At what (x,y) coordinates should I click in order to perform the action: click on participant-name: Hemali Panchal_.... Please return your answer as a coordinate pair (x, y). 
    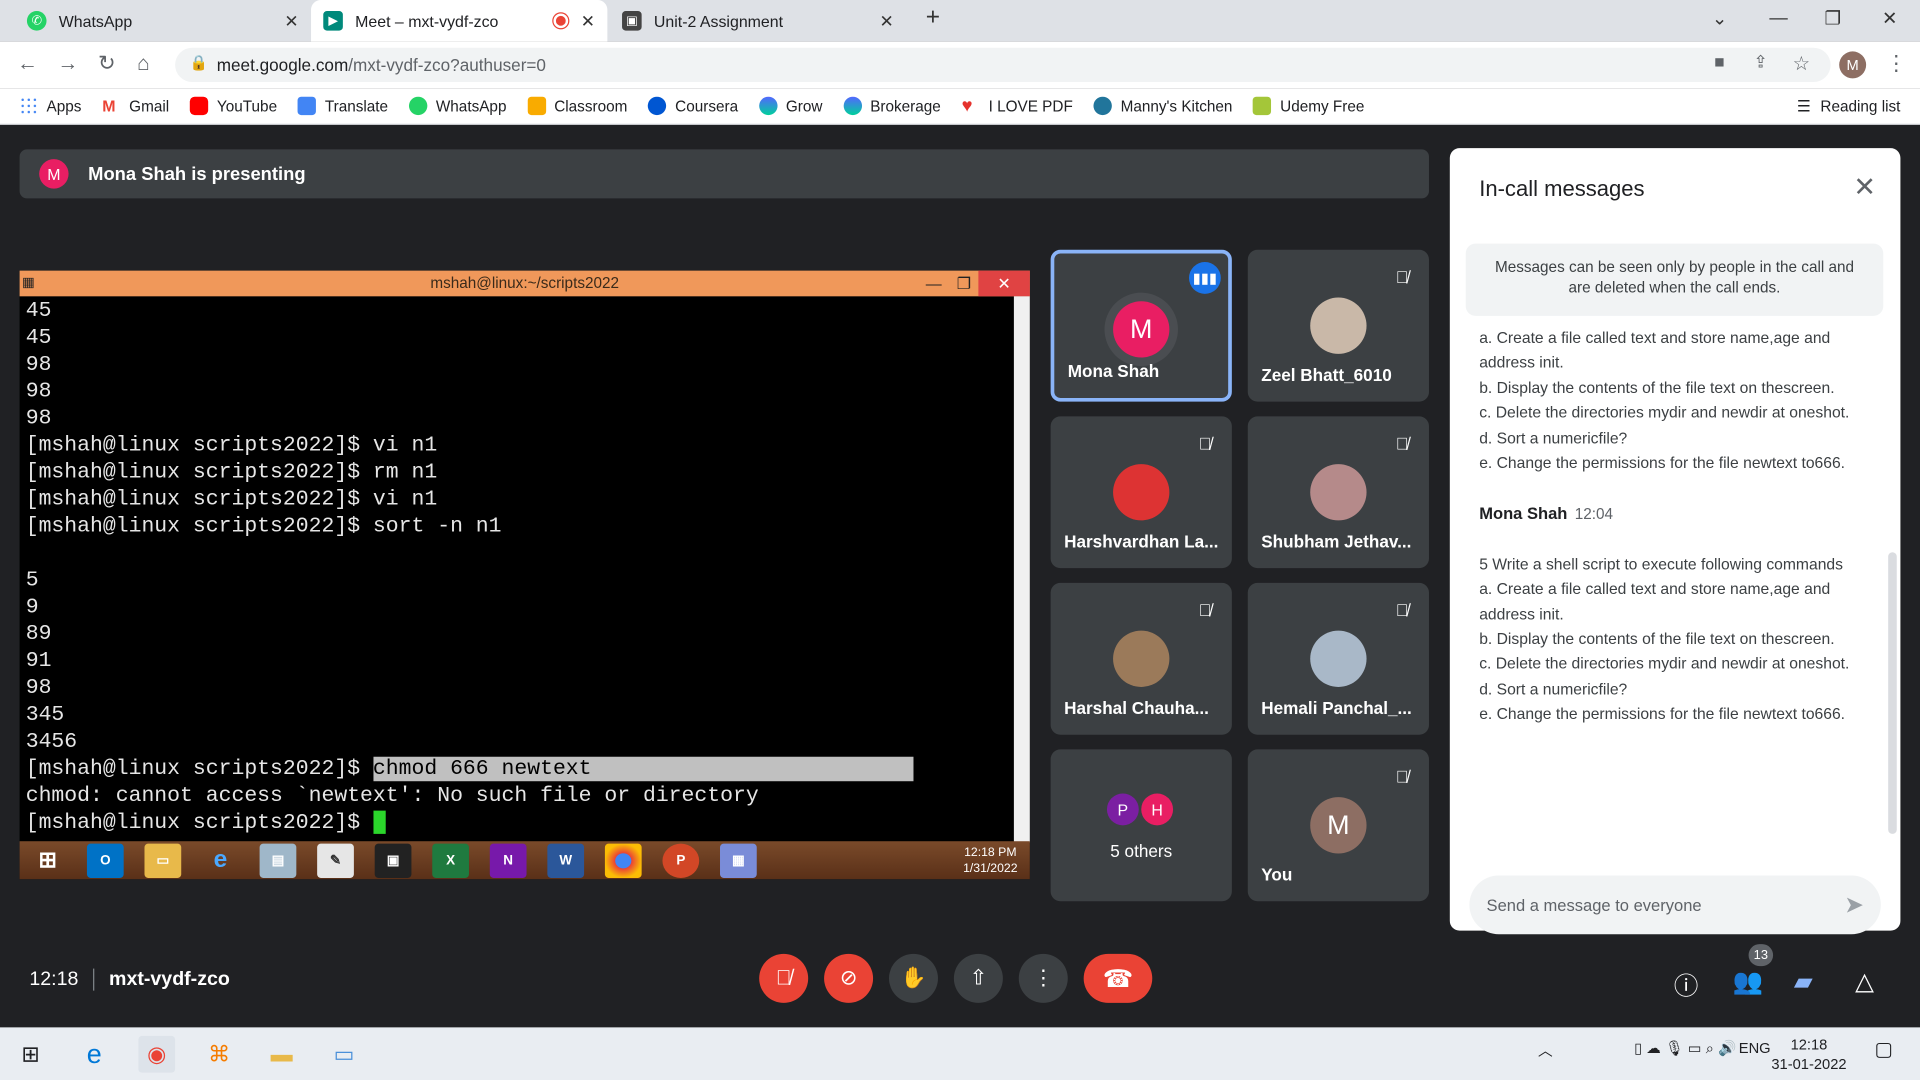
    Looking at the image, I should click on (1336, 707).